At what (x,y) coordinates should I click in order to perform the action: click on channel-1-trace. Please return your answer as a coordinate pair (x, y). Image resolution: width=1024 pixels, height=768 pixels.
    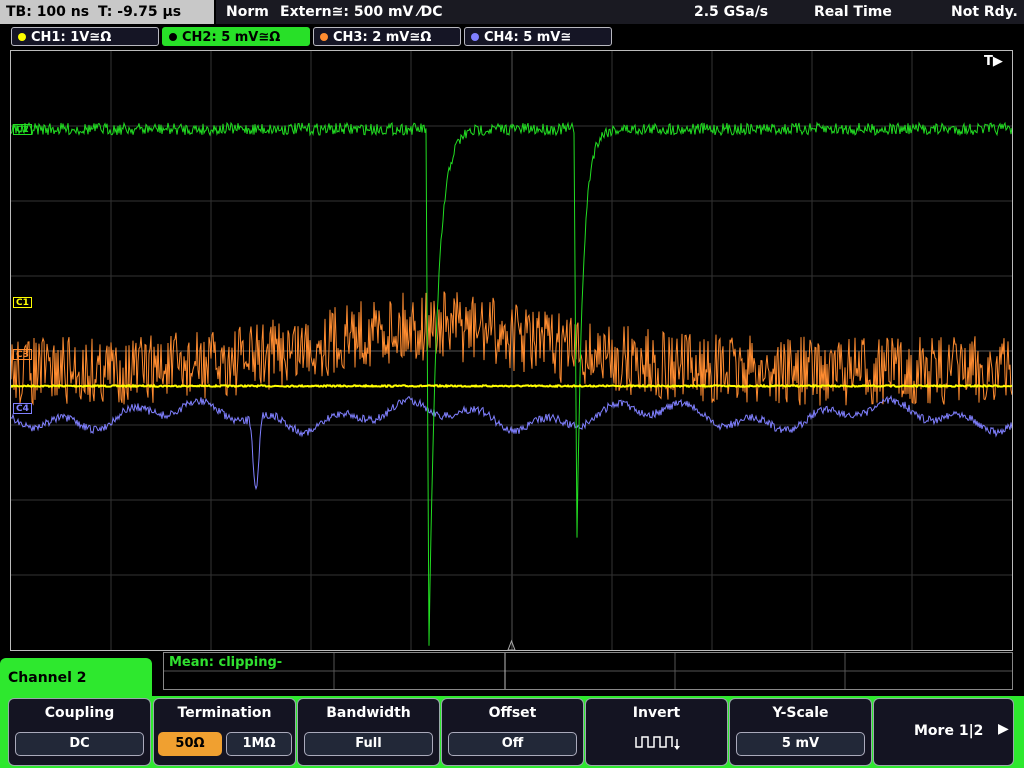
    Looking at the image, I should click on (511, 386).